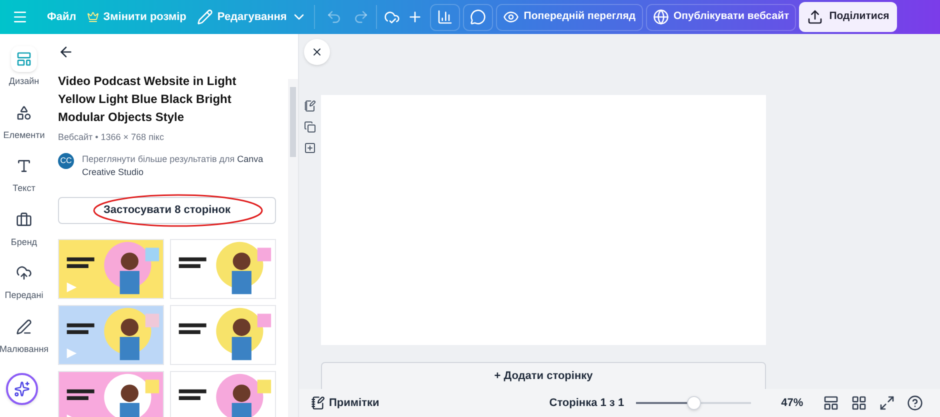 The height and width of the screenshot is (417, 940). I want to click on magic-button, so click(22, 389).